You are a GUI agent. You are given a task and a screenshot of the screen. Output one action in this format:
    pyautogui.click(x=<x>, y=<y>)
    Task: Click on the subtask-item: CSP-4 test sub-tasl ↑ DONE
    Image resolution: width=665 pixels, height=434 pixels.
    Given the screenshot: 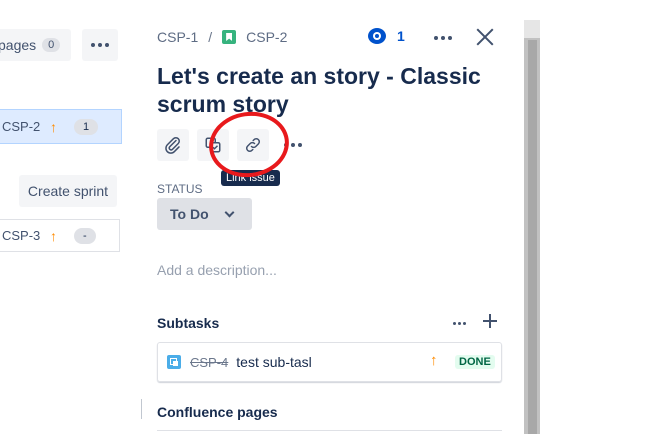 What is the action you would take?
    pyautogui.click(x=329, y=362)
    